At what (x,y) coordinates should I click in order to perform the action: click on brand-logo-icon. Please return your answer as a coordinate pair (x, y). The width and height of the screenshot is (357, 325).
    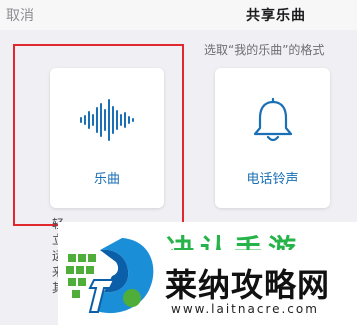
    Looking at the image, I should click on (110, 276).